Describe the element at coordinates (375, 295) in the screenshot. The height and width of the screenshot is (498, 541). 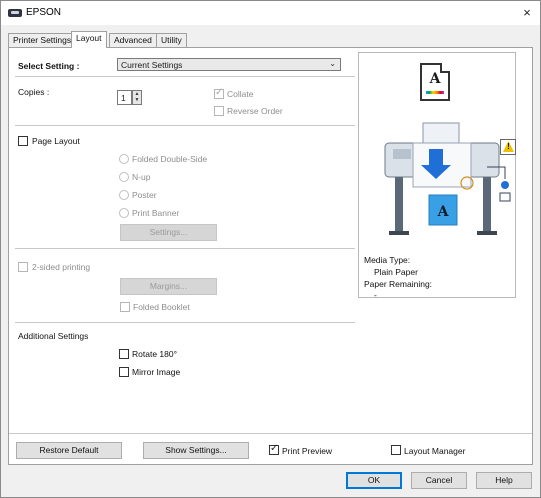
I see `paper-remaining-value: -` at that location.